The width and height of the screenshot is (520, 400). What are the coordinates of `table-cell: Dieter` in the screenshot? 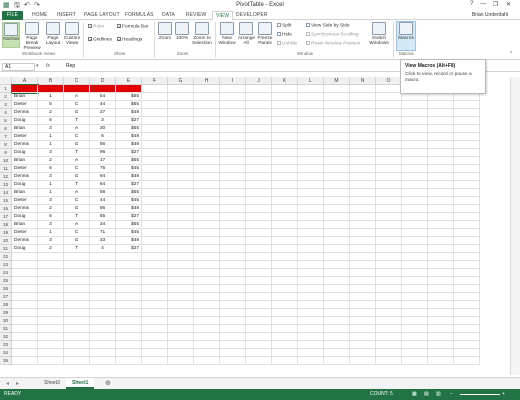 It's located at (25, 137).